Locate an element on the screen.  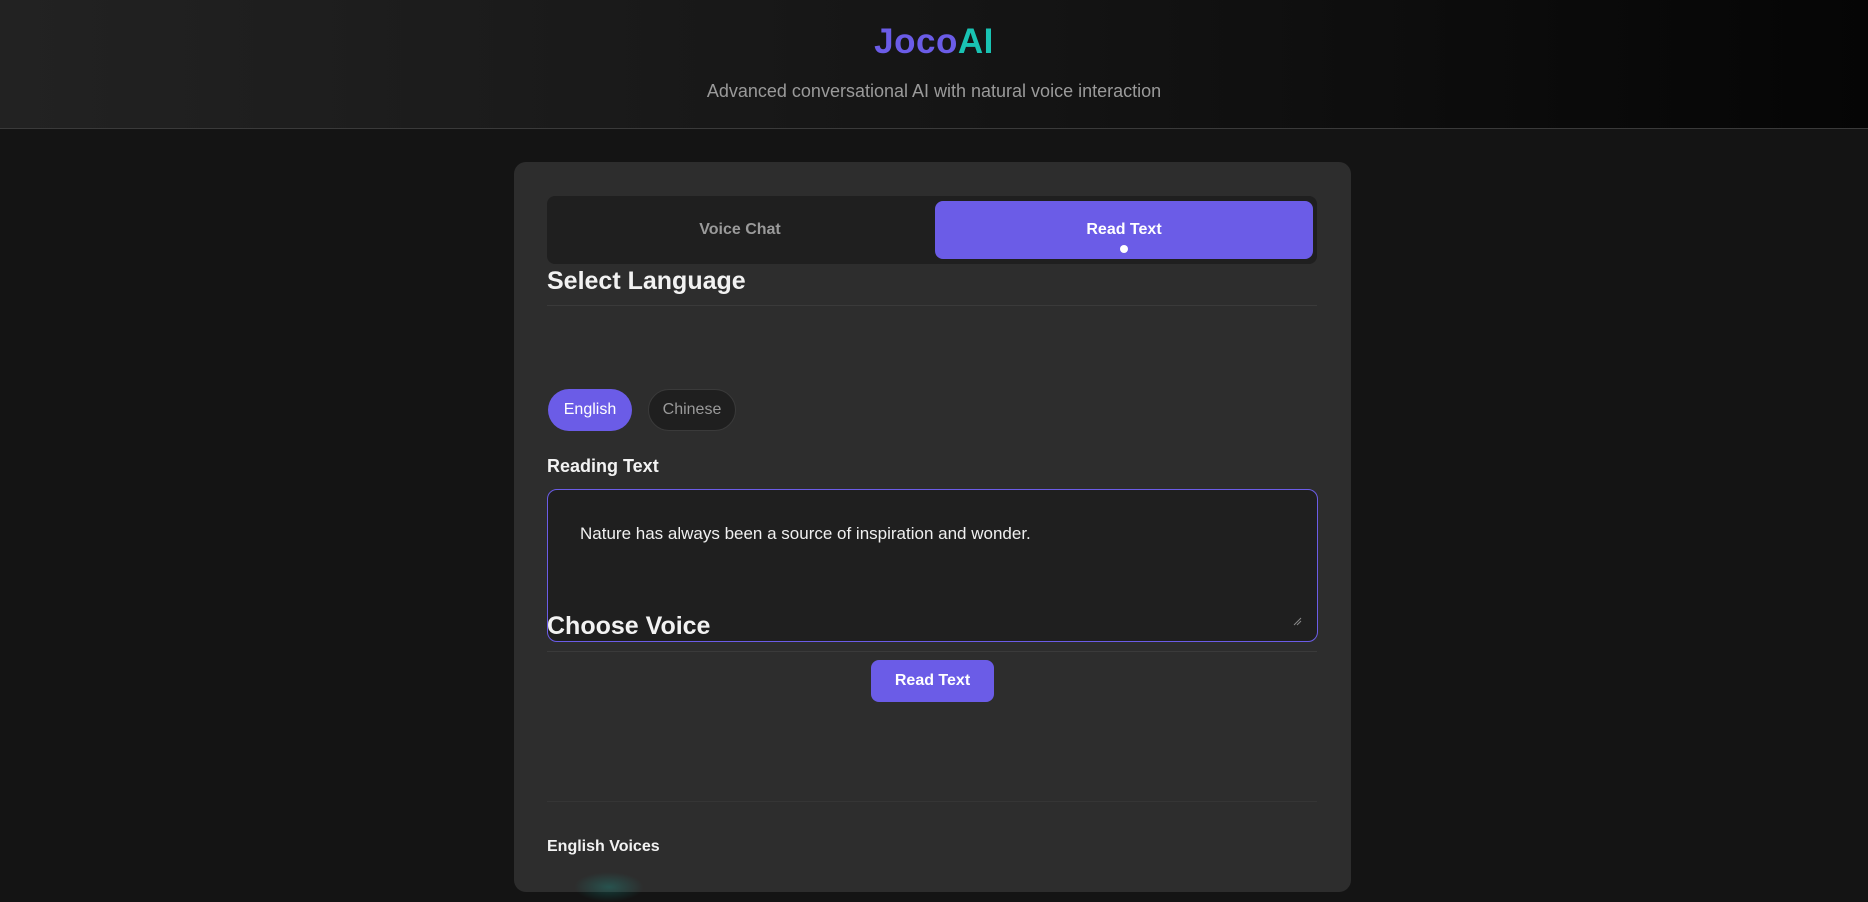
english-voices-label: English Voices is located at coordinates (603, 846).